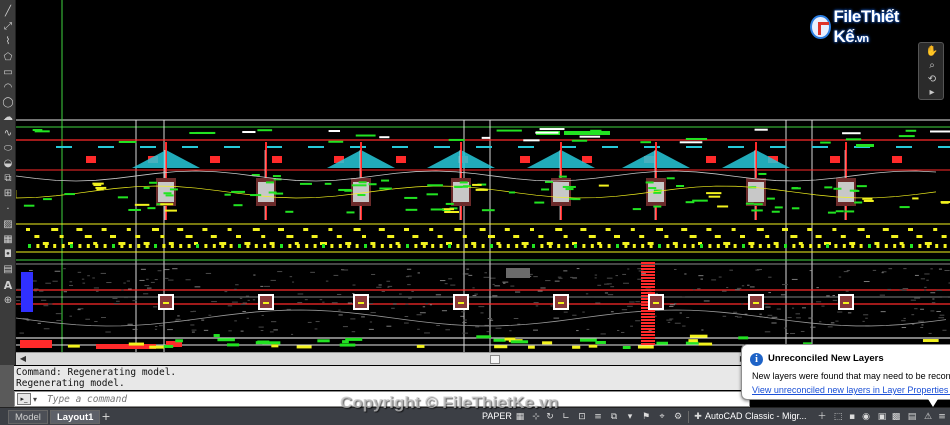 Image resolution: width=950 pixels, height=425 pixels. What do you see at coordinates (24, 399) in the screenshot?
I see `command-customize-icon: ▸_` at bounding box center [24, 399].